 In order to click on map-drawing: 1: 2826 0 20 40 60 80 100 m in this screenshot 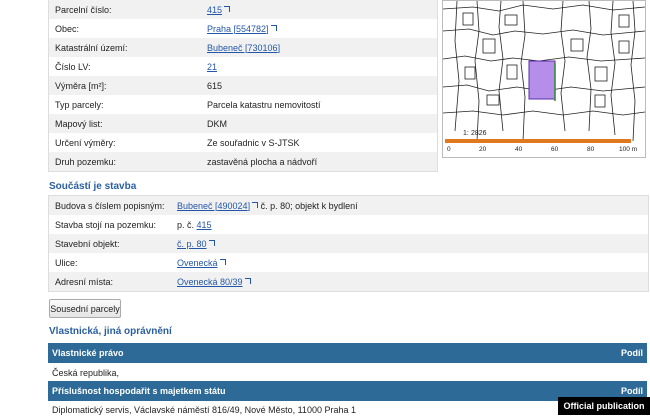, I will do `click(544, 77)`.